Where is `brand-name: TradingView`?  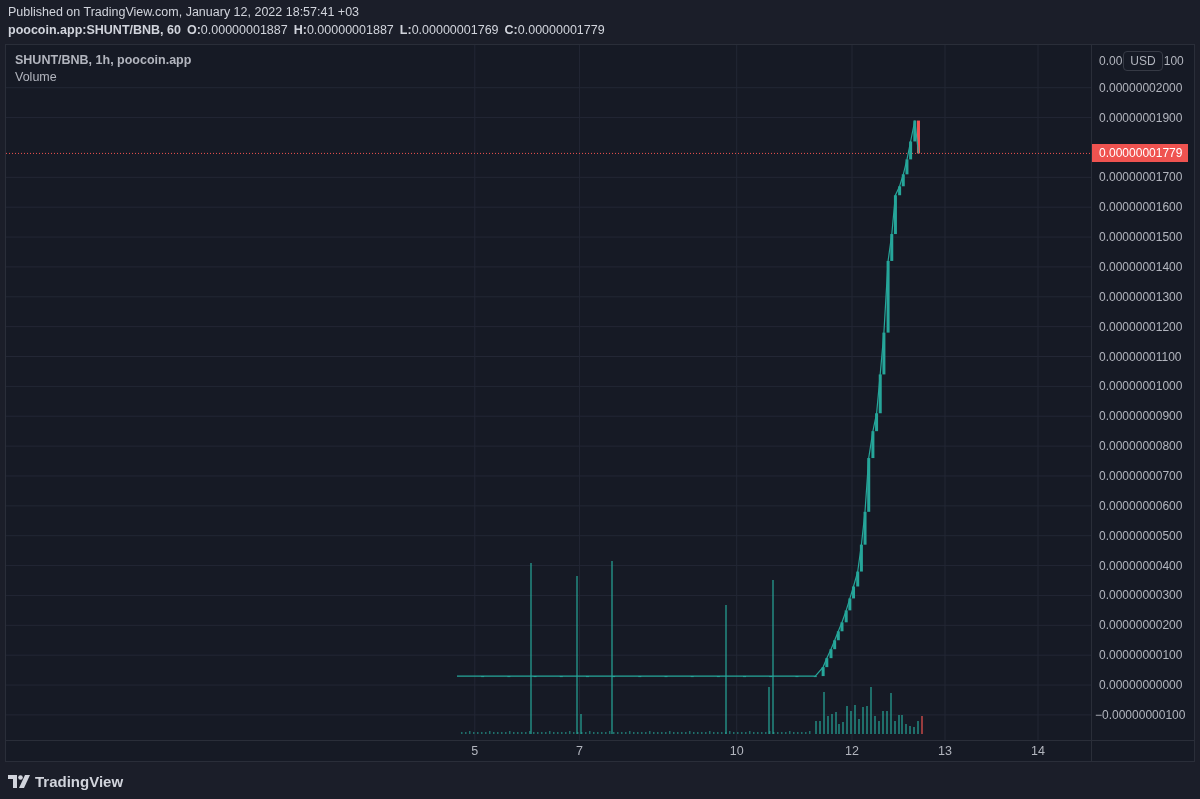 brand-name: TradingView is located at coordinates (79, 782).